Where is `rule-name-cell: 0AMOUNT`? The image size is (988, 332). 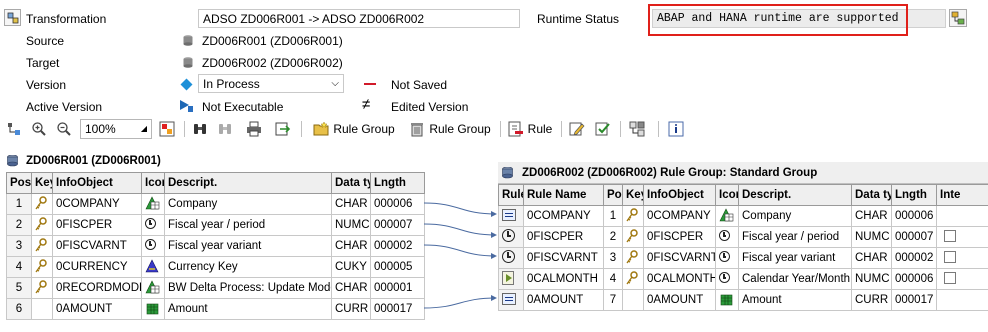 rule-name-cell: 0AMOUNT is located at coordinates (563, 300).